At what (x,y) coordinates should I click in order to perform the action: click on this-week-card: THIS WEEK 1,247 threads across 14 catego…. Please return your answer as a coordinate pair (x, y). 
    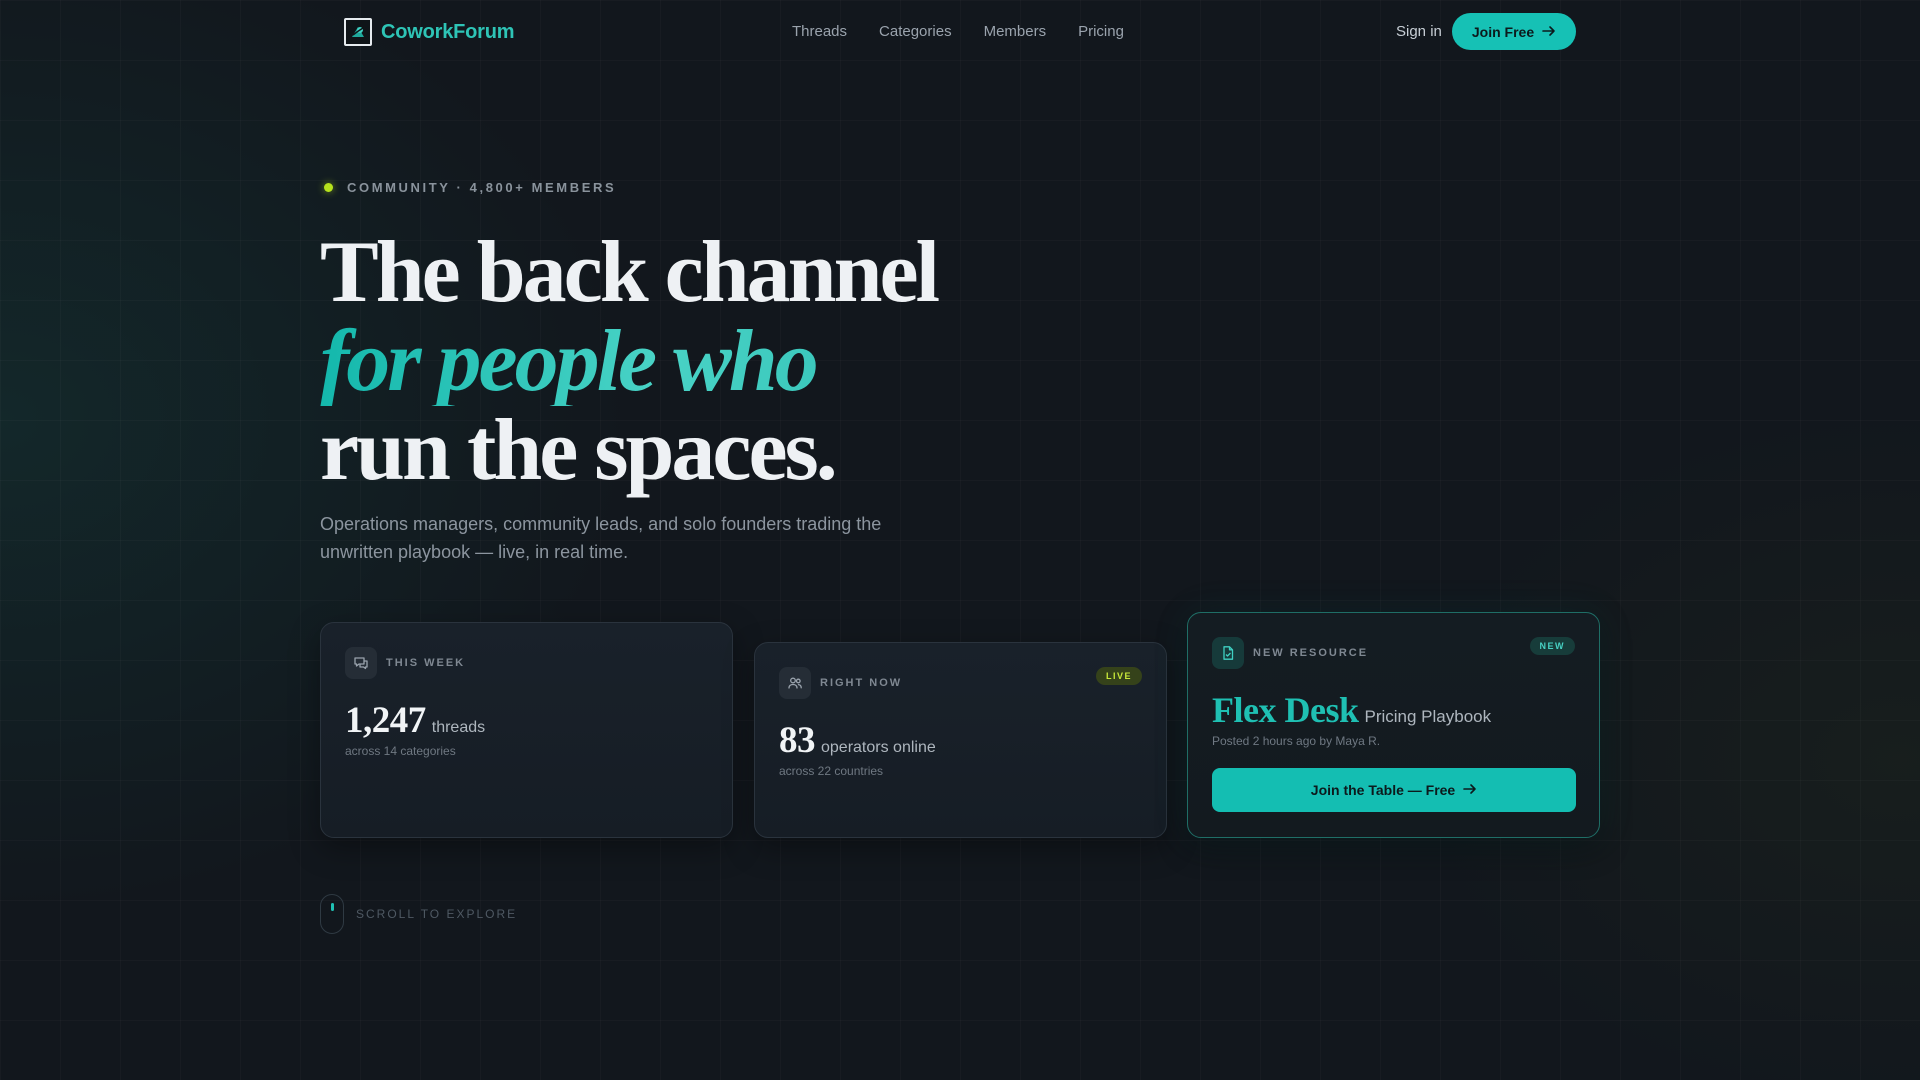
    Looking at the image, I should click on (526, 730).